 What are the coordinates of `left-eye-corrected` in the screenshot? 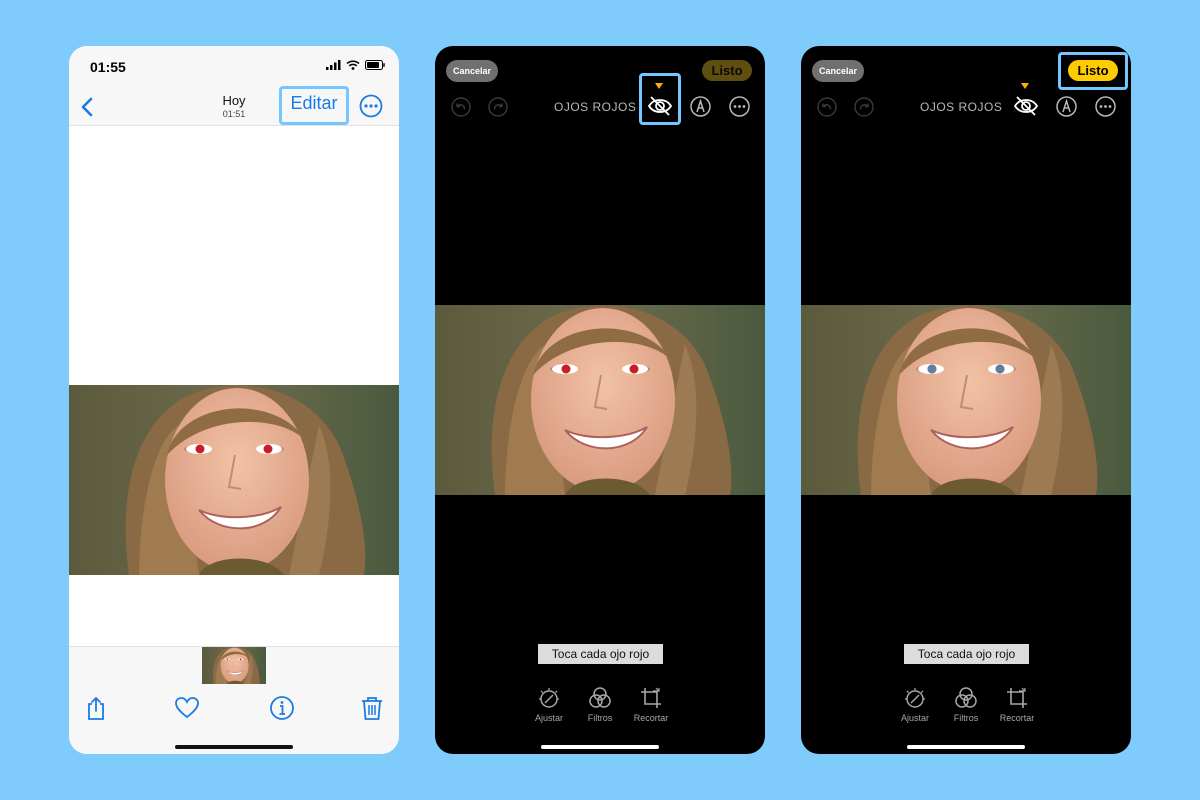 It's located at (932, 369).